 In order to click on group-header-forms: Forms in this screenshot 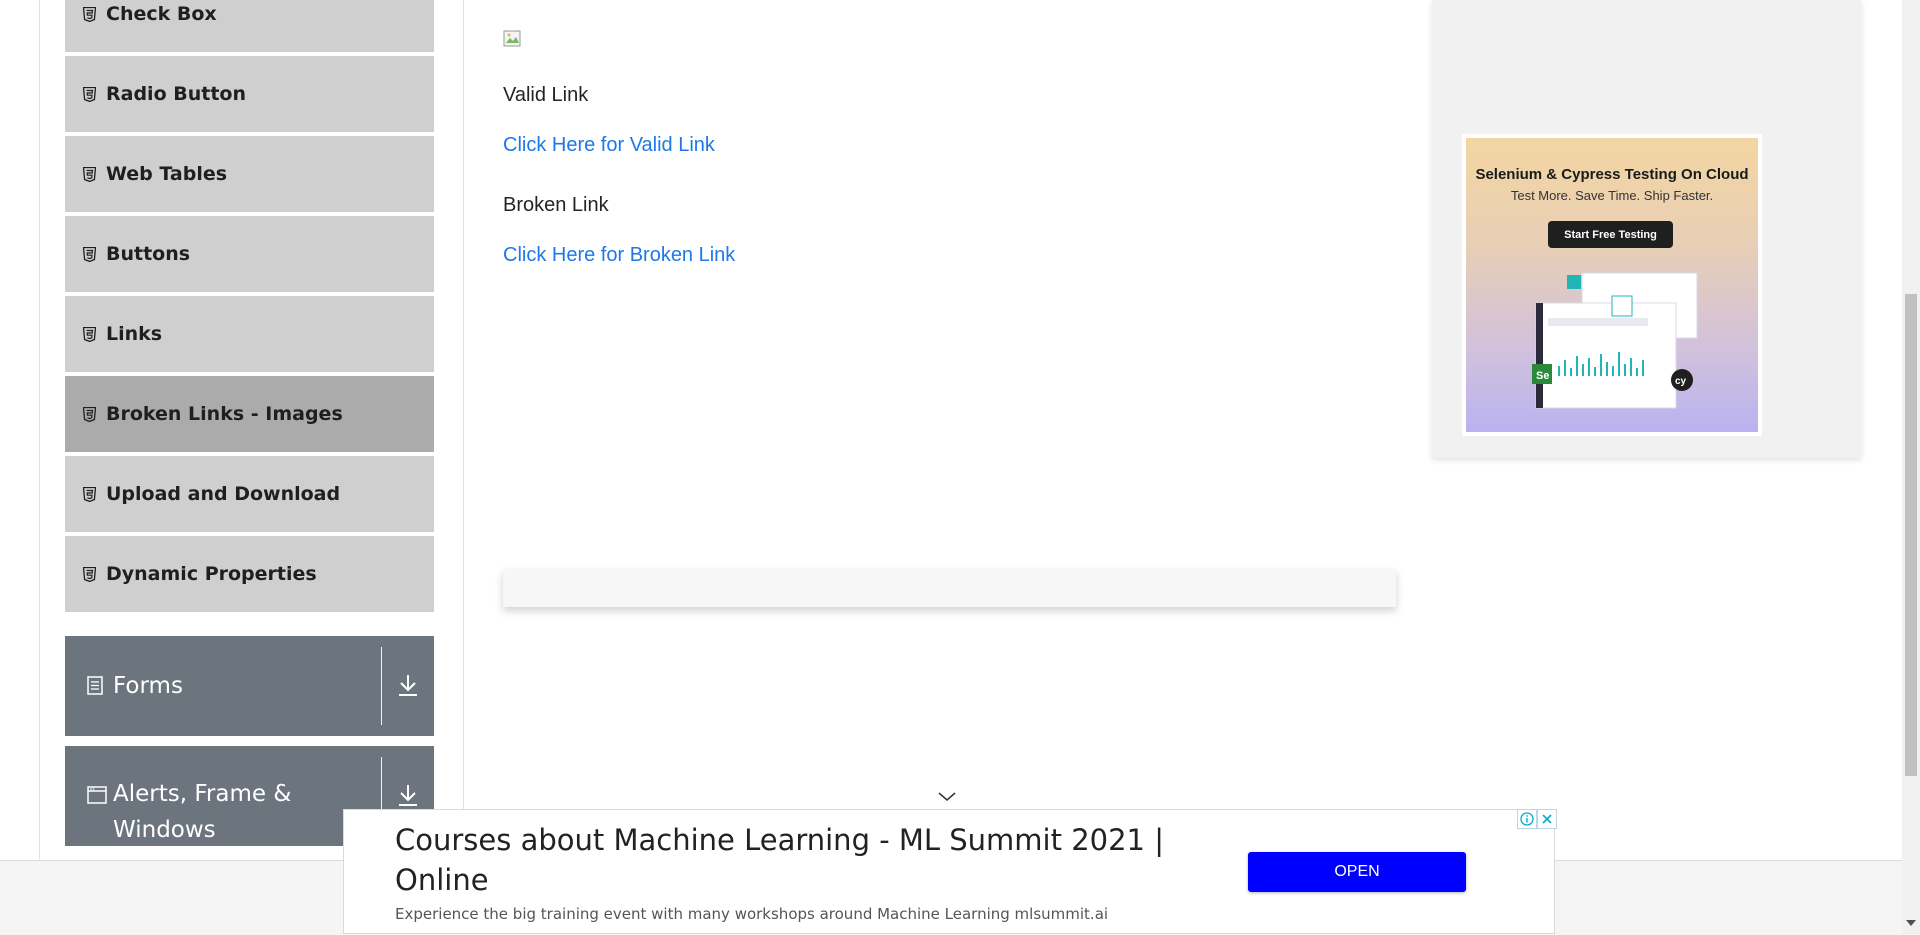, I will do `click(249, 686)`.